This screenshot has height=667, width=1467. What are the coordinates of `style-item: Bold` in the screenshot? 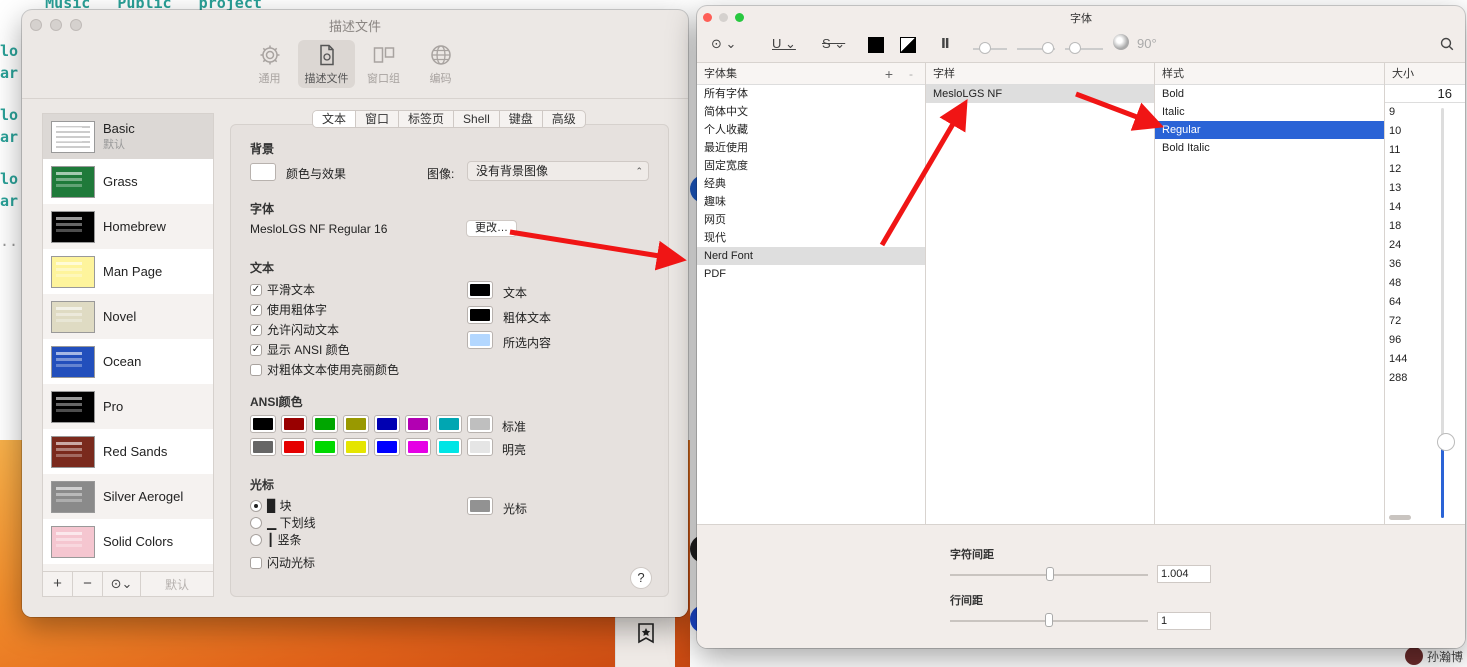 It's located at (1269, 94).